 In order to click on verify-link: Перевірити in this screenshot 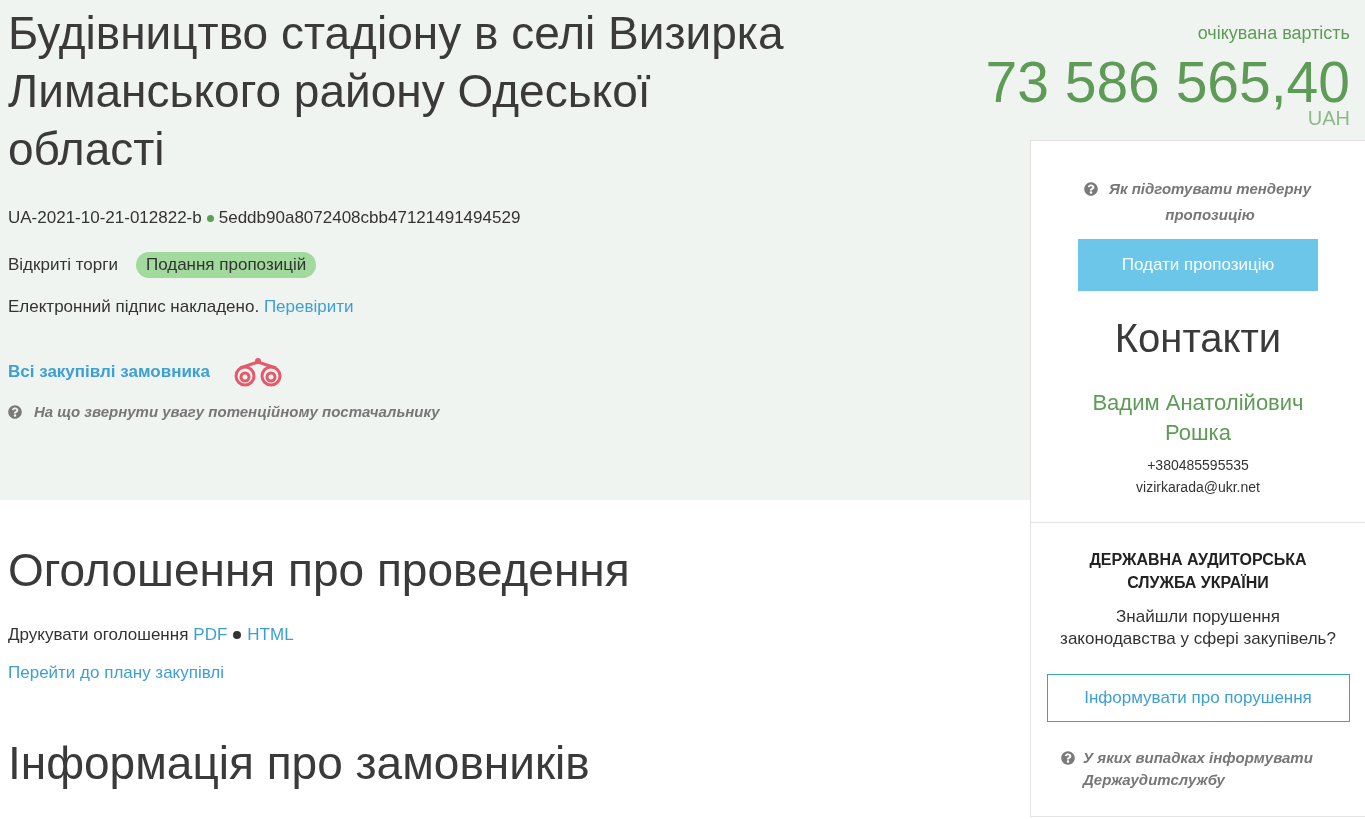, I will do `click(308, 306)`.